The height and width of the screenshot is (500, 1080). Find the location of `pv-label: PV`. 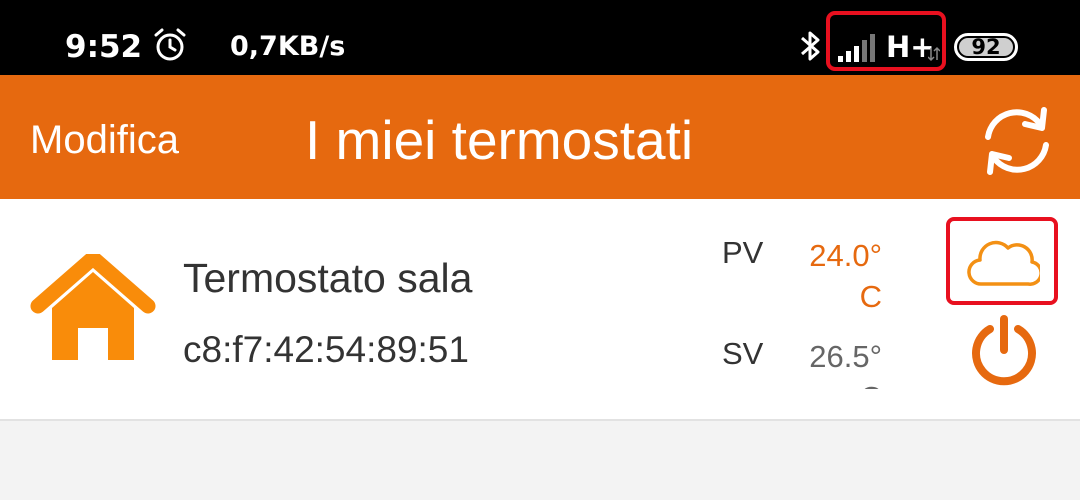

pv-label: PV is located at coordinates (743, 252).